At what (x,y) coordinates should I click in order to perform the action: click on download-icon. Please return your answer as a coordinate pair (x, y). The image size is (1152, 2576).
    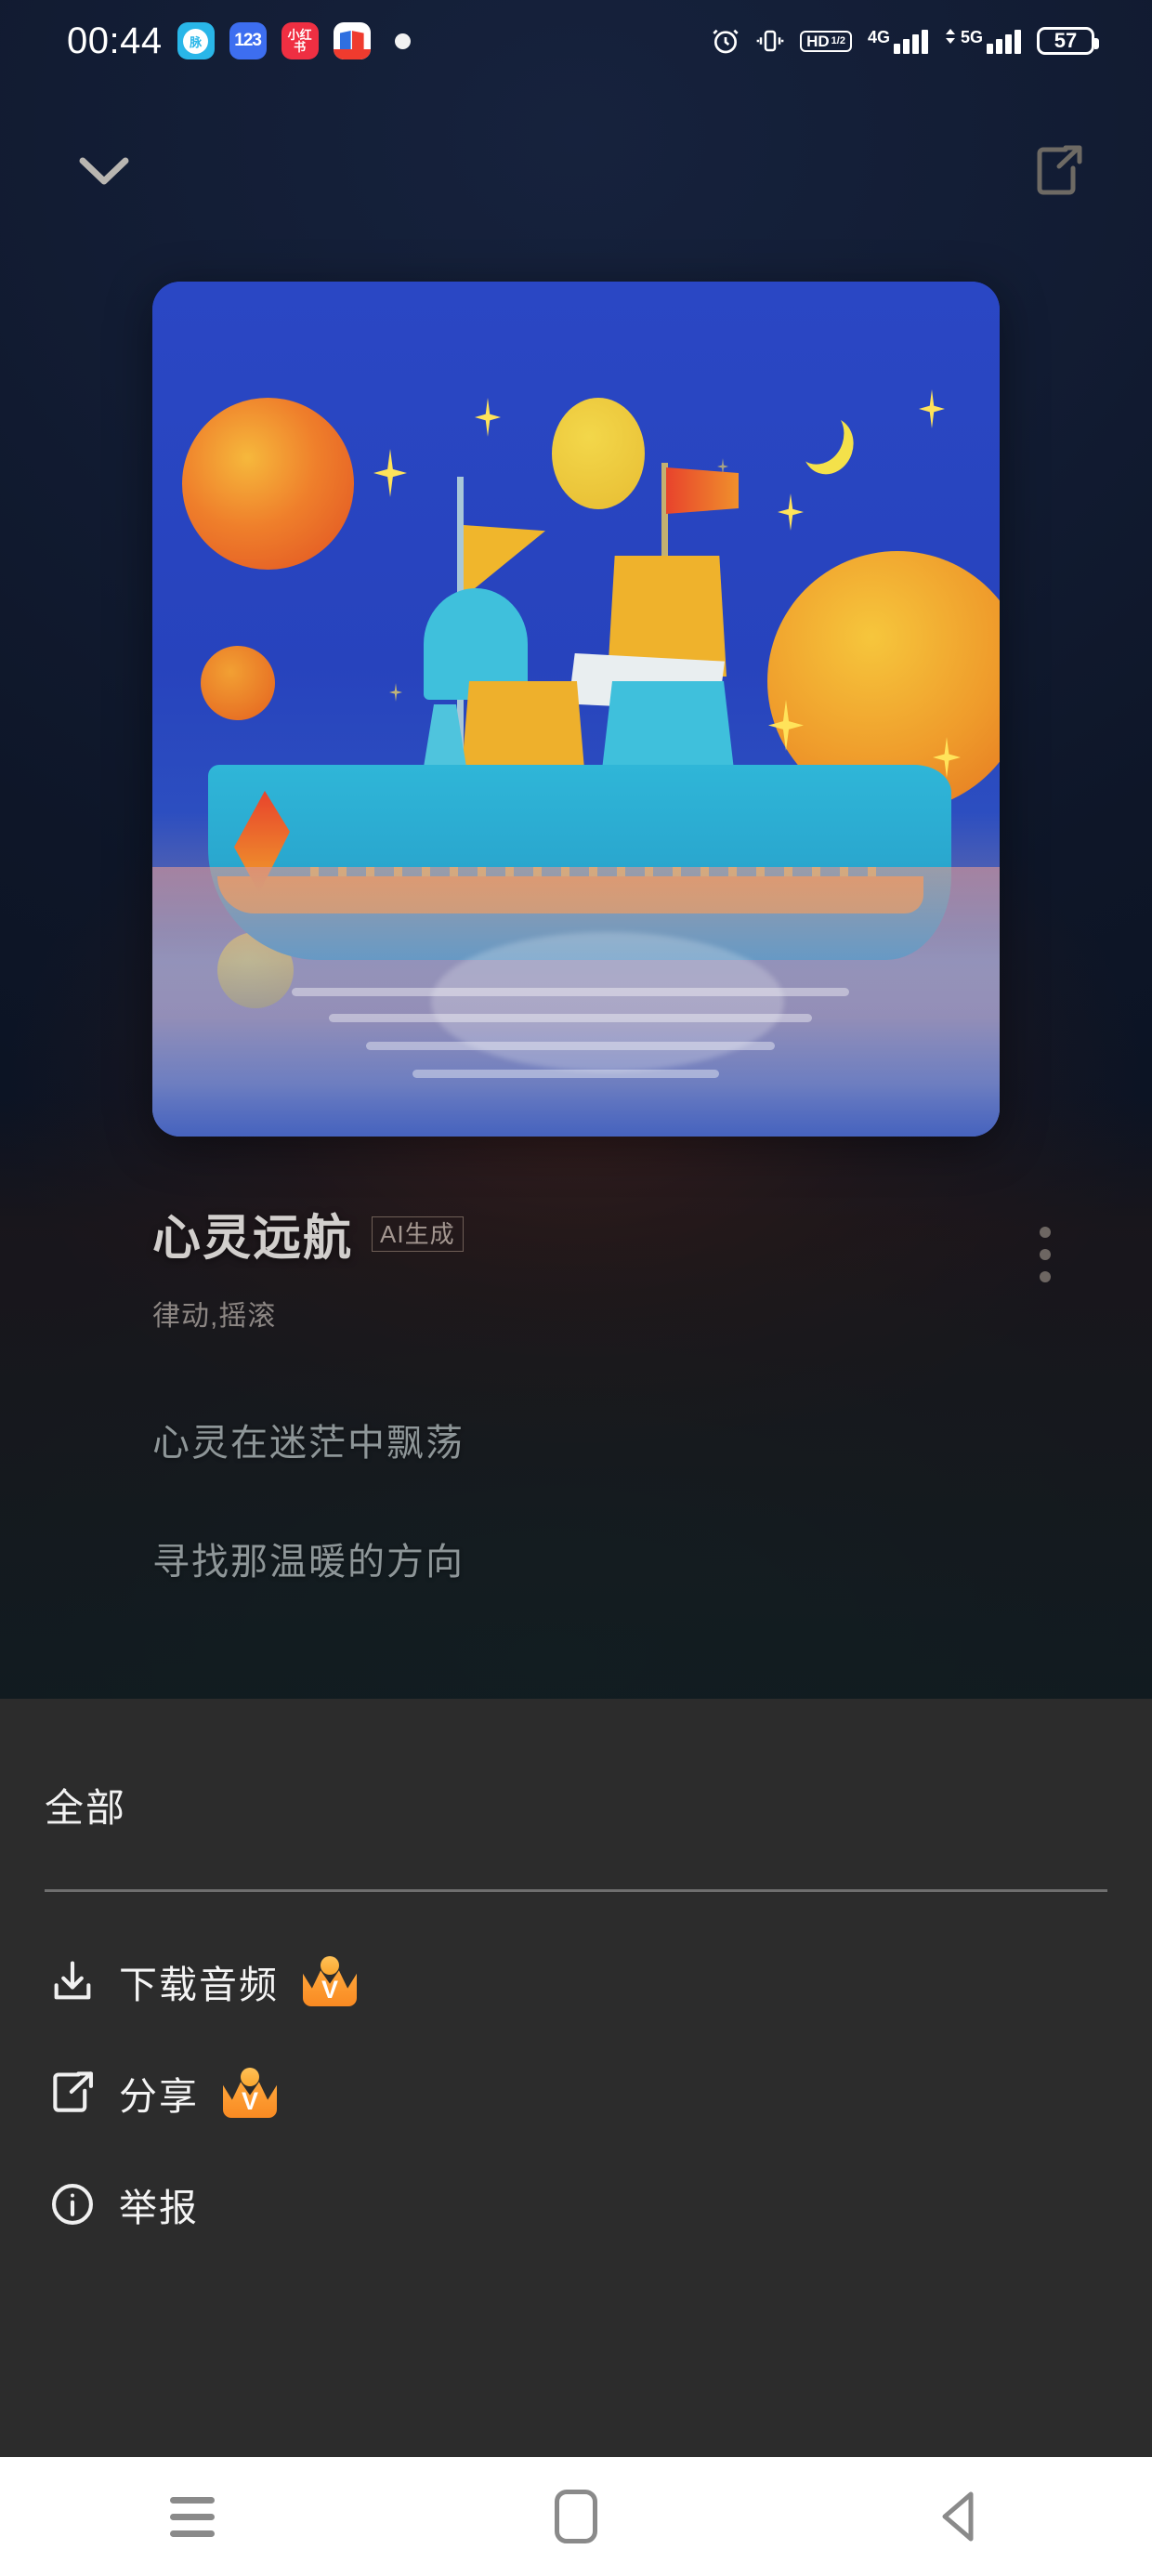
    Looking at the image, I should click on (72, 1980).